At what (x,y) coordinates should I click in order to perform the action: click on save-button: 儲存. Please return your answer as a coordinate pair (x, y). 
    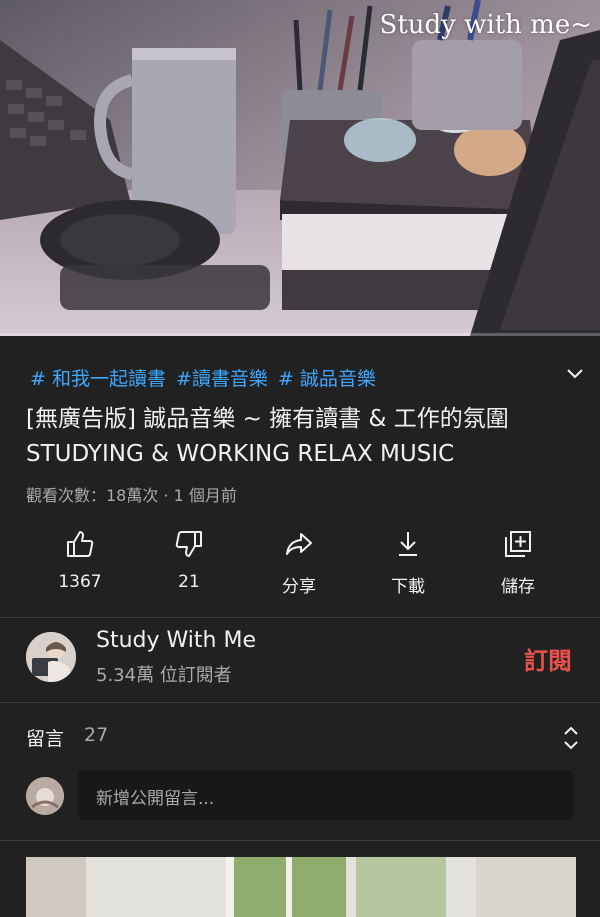
    Looking at the image, I should click on (518, 562).